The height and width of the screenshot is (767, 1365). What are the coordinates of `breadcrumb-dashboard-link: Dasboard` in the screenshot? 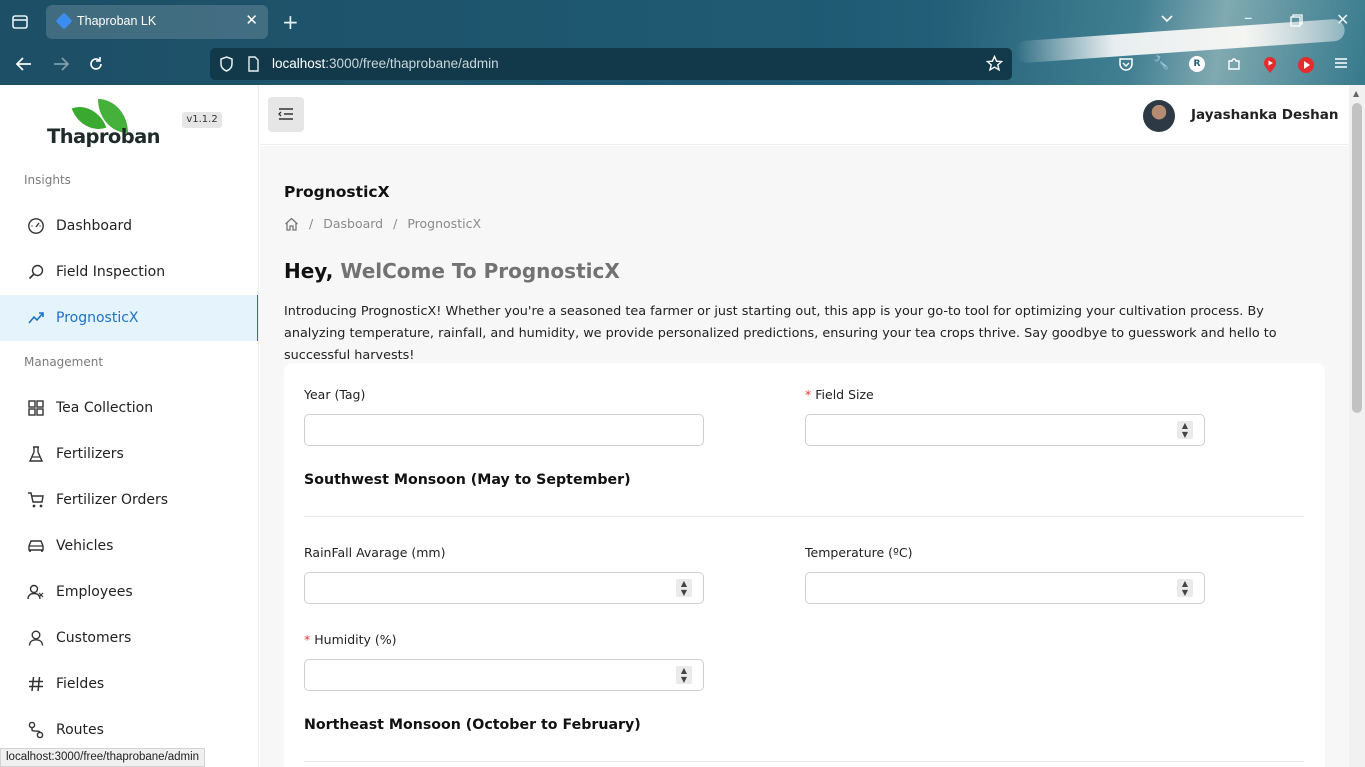 It's located at (353, 223).